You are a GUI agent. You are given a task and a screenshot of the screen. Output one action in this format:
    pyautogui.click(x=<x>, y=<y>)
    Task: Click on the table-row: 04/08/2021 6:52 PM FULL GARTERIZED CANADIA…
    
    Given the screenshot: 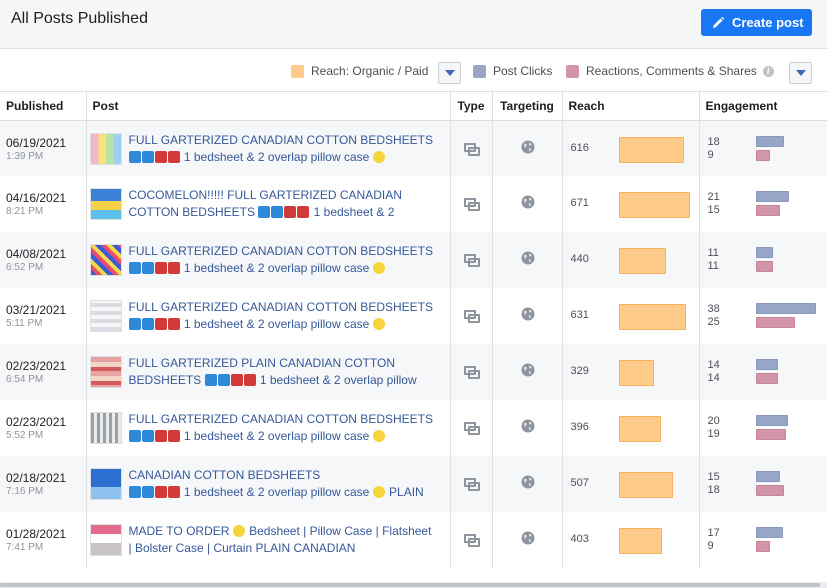 What is the action you would take?
    pyautogui.click(x=413, y=260)
    